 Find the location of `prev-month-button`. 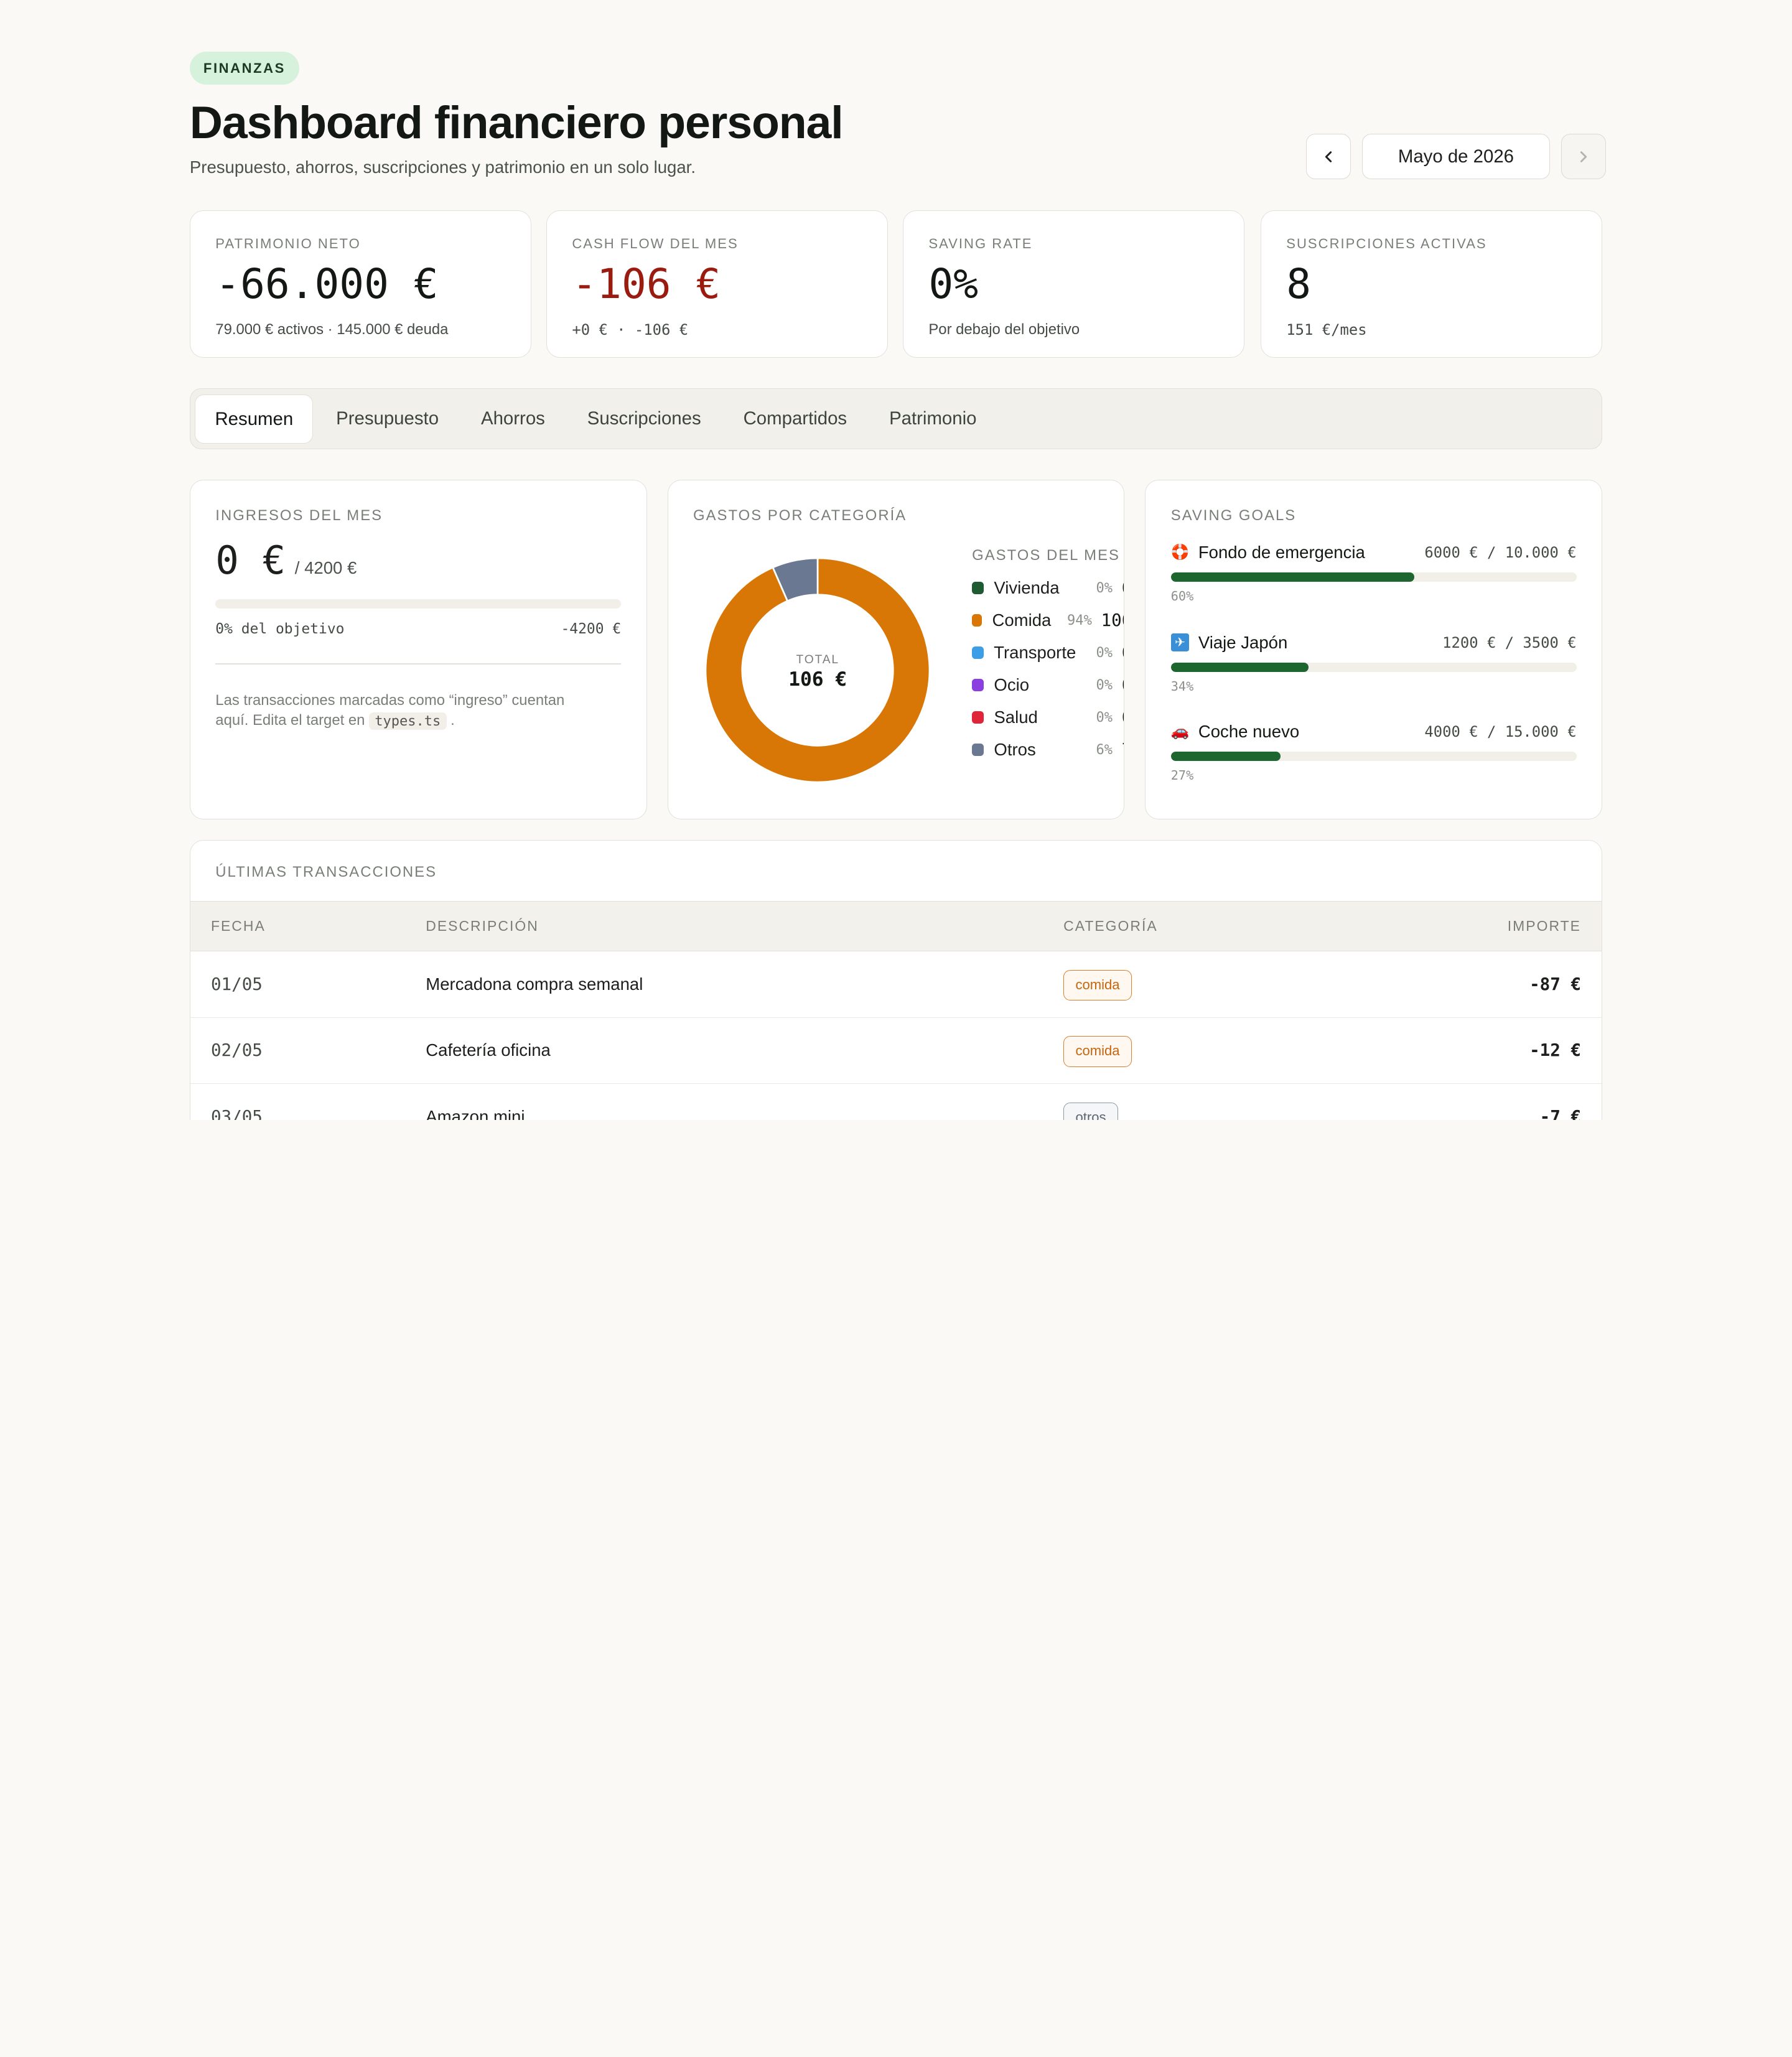

prev-month-button is located at coordinates (1328, 156).